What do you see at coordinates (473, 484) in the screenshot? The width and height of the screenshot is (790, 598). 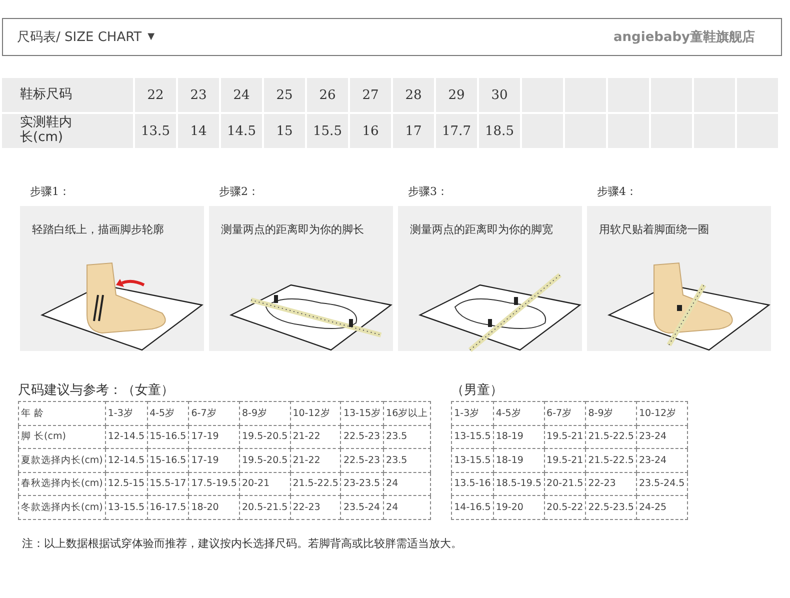 I see `table-cell: 13.5-16` at bounding box center [473, 484].